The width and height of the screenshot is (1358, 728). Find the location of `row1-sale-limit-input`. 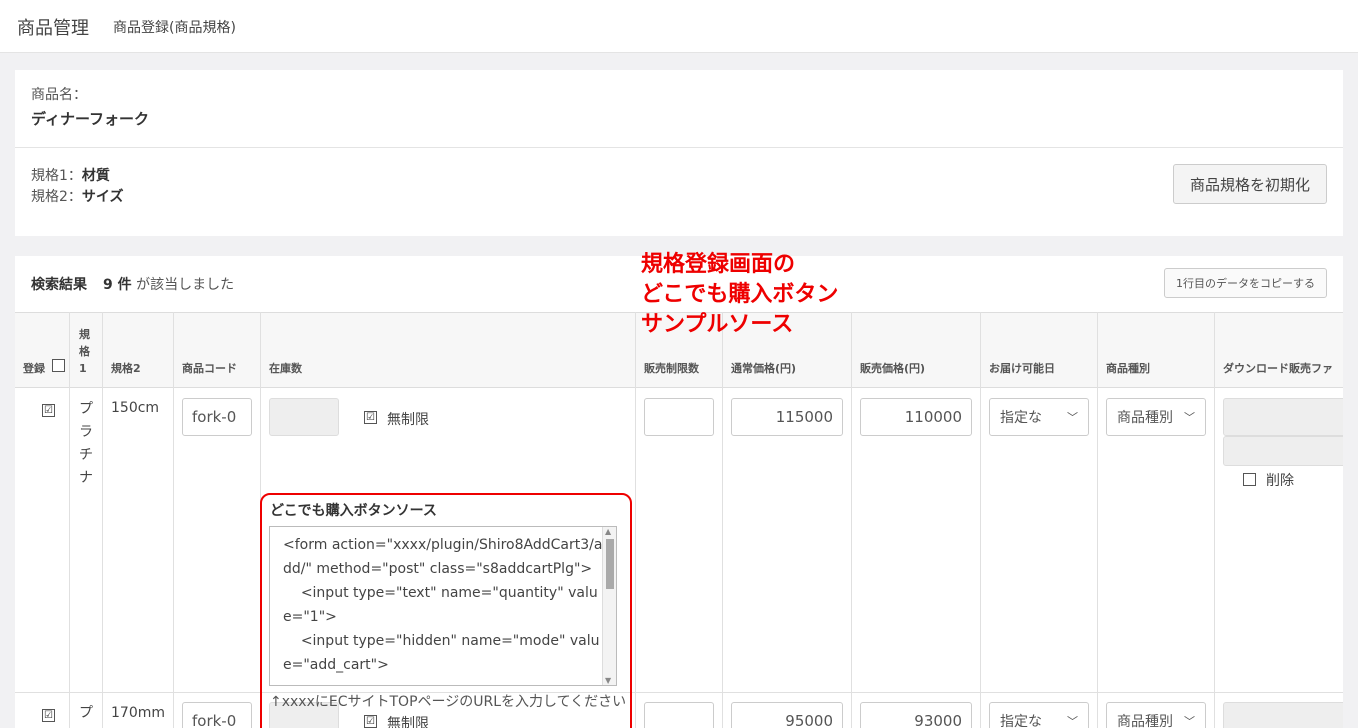

row1-sale-limit-input is located at coordinates (679, 417).